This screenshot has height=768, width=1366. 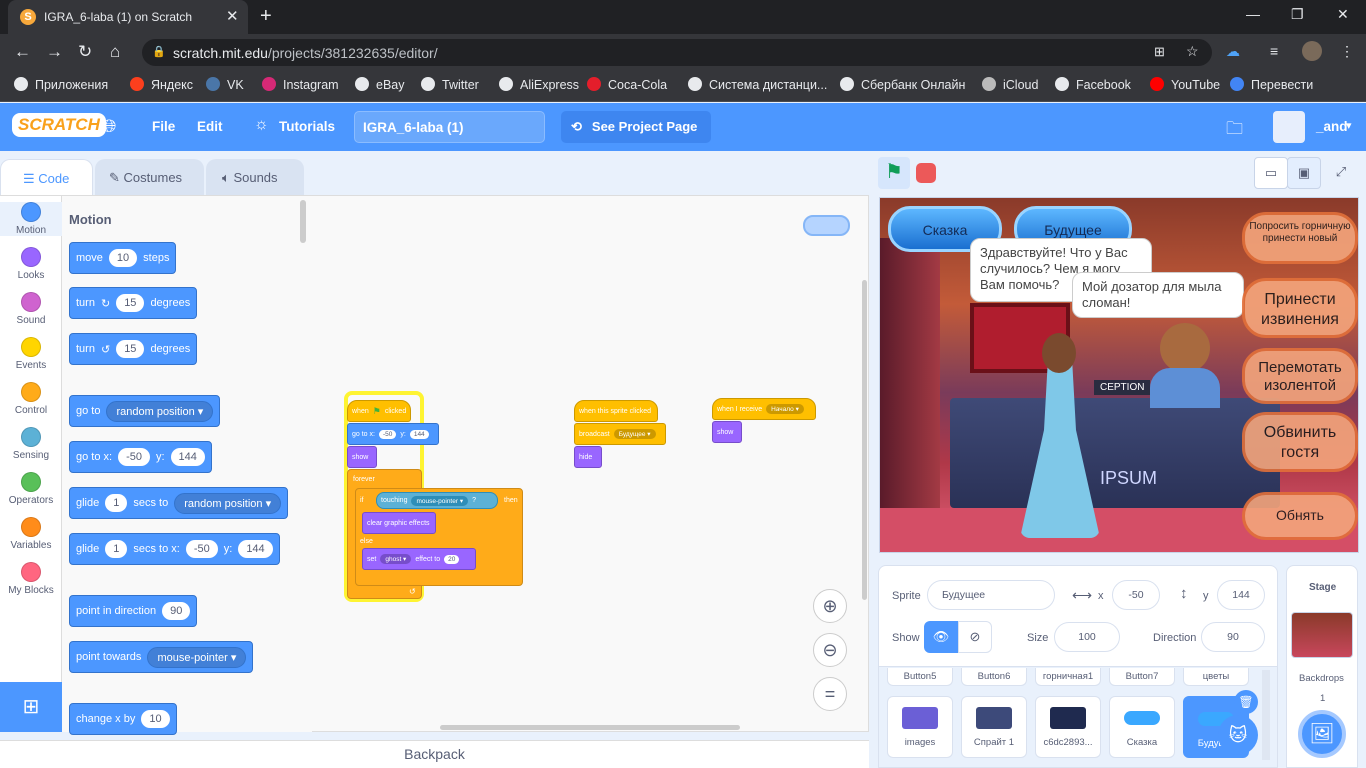 I want to click on normal-stage-icon: ▣, so click(x=1304, y=173).